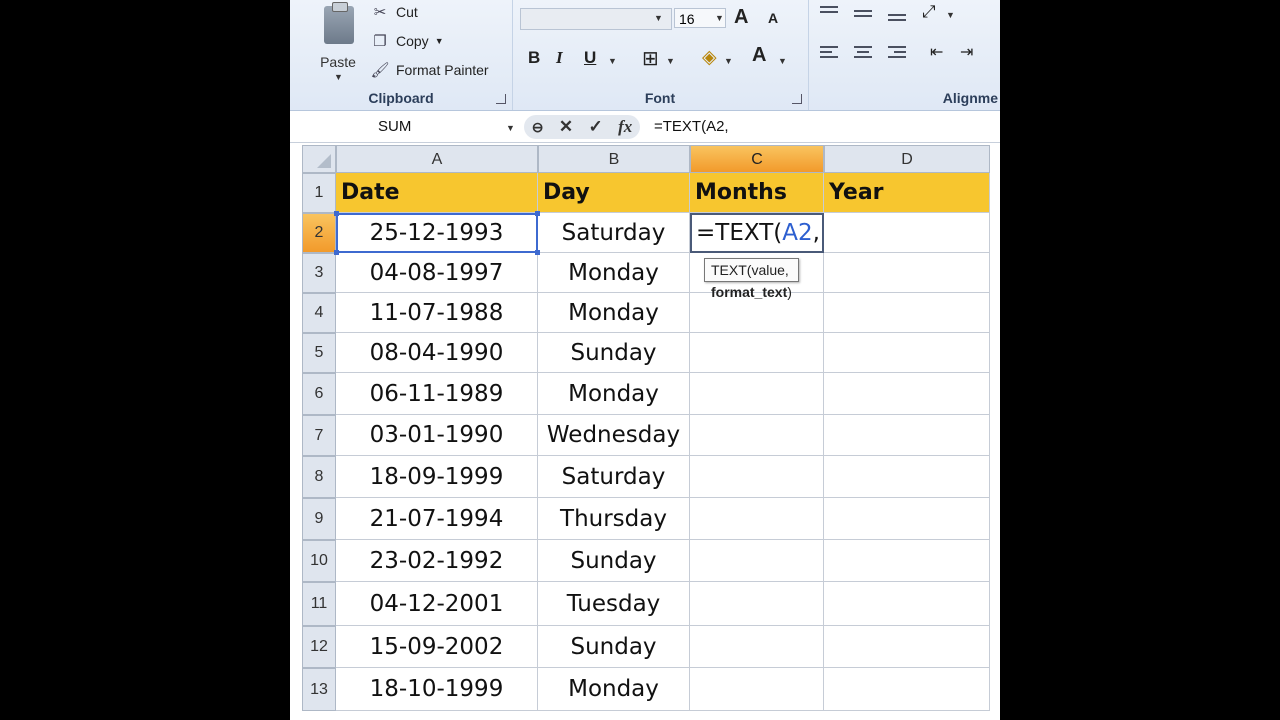 Image resolution: width=1280 pixels, height=720 pixels. Describe the element at coordinates (614, 435) in the screenshot. I see `day-cell: Wednesday` at that location.